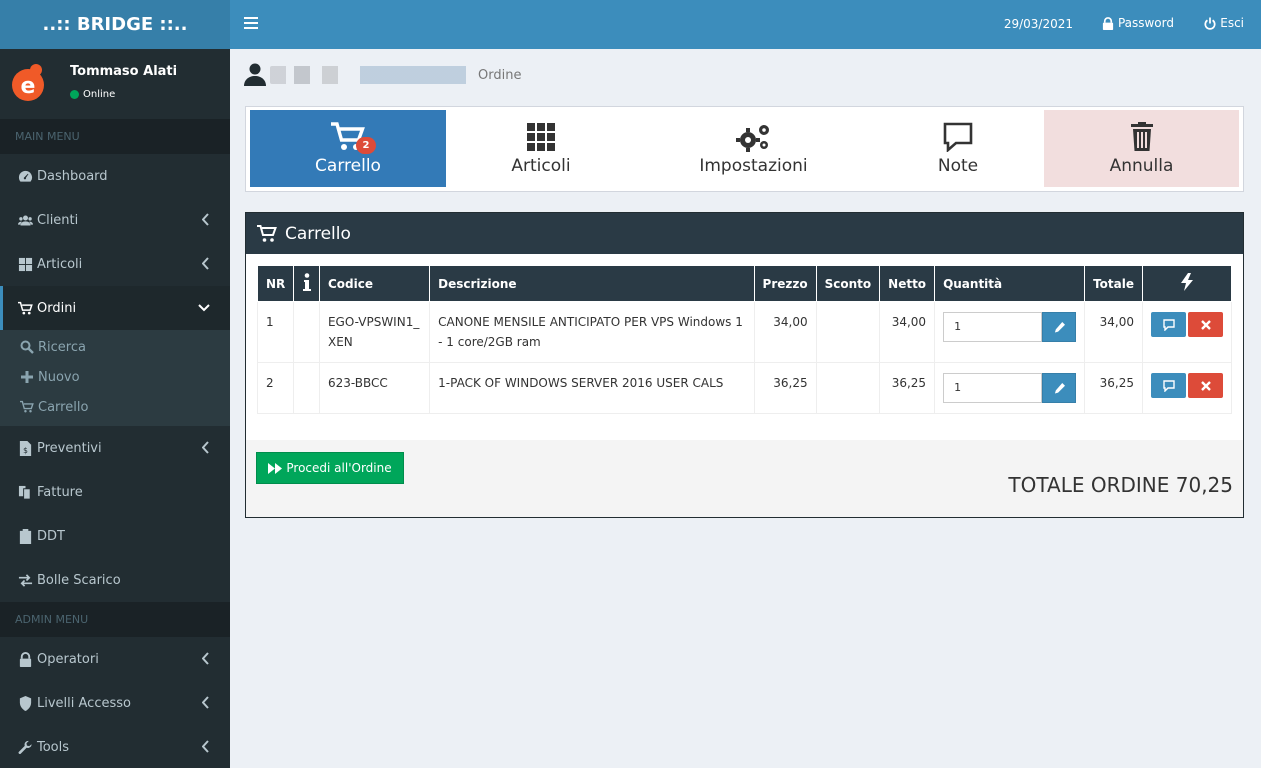 This screenshot has height=768, width=1261. What do you see at coordinates (275, 468) in the screenshot?
I see `fast-forward-icon` at bounding box center [275, 468].